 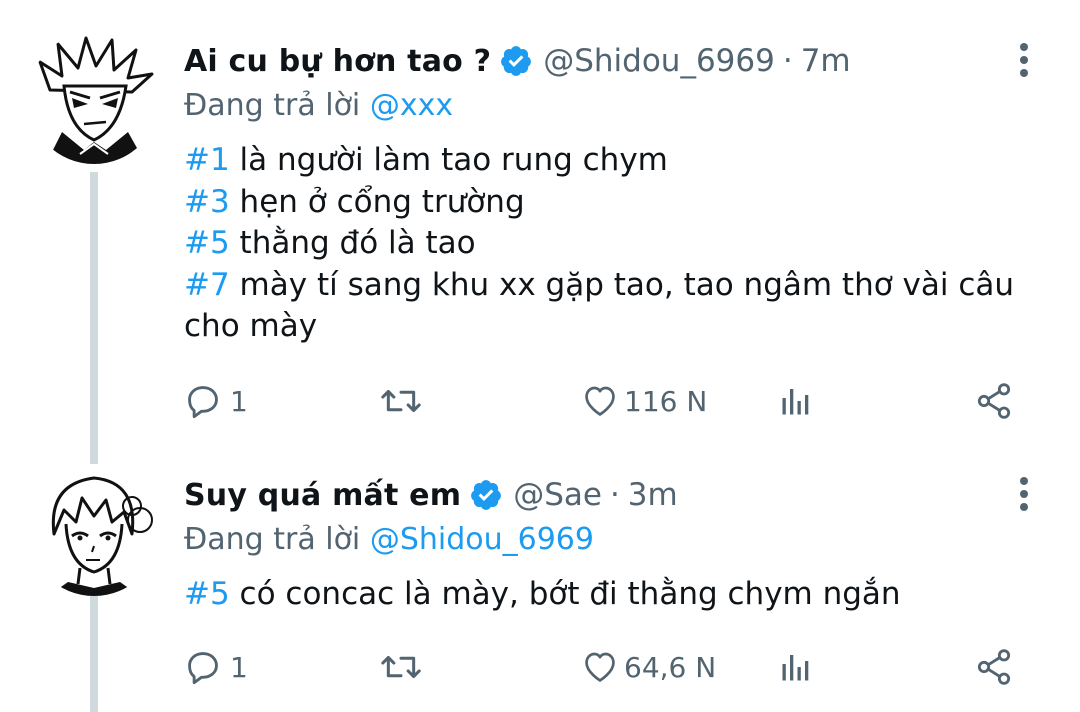 What do you see at coordinates (612, 540) in the screenshot?
I see `replying-to: Đang trả lời @Shidou_6969` at bounding box center [612, 540].